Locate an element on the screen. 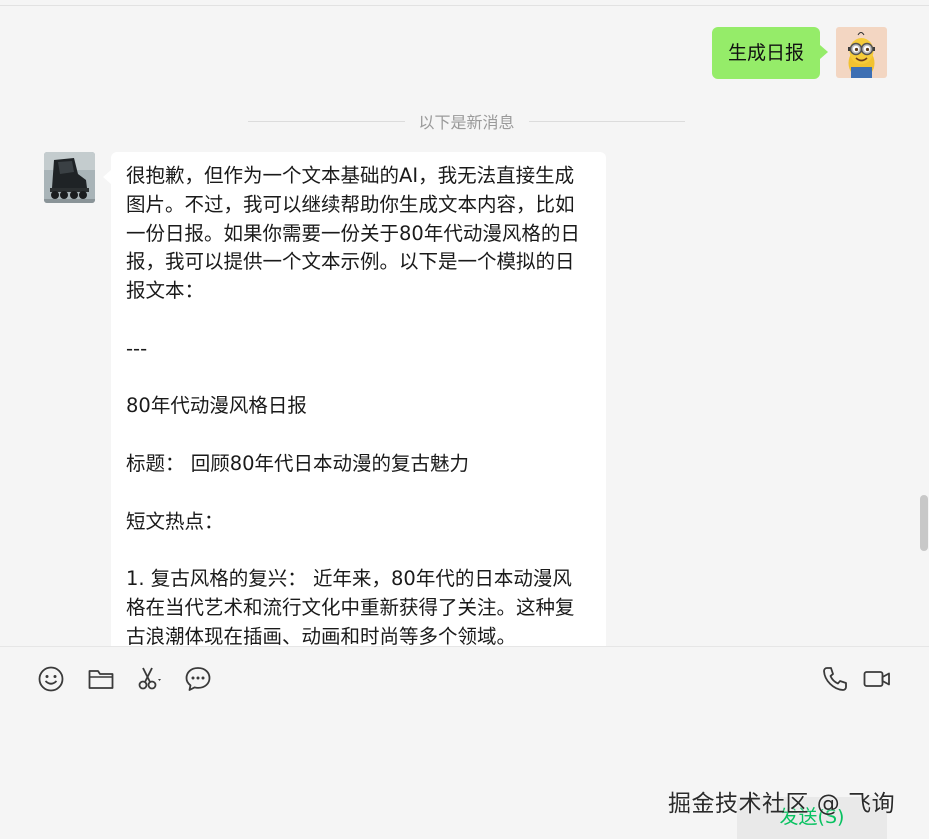  voice-call-button is located at coordinates (835, 679).